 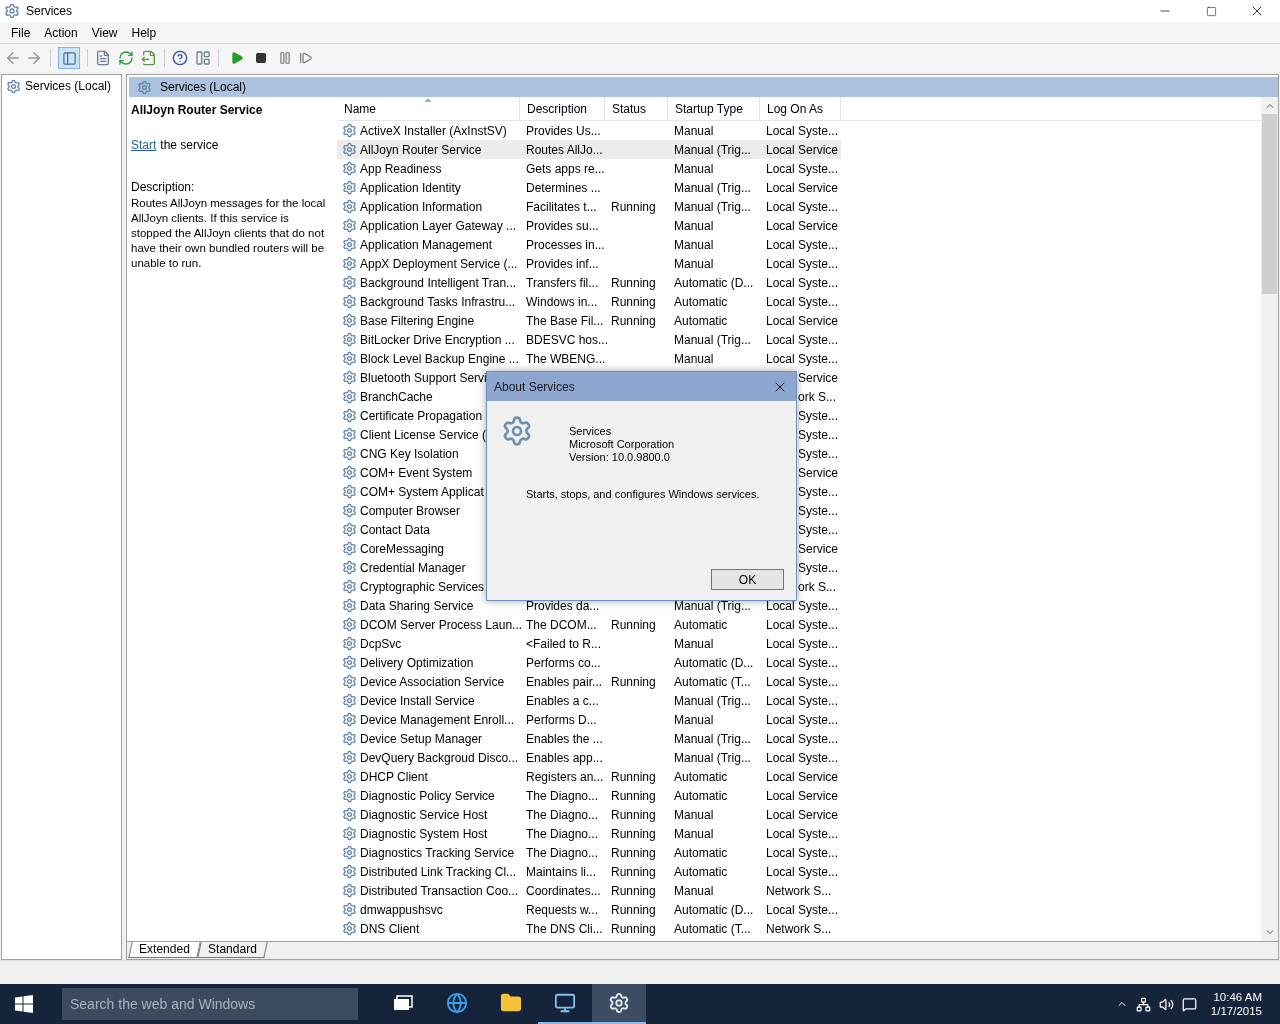 I want to click on description-text: Routes AllJoyn messages for the local AllJoyn clients. If this service is stopped the AllJoyn clients that do not have their own bundled routers will be unable to run., so click(x=229, y=233).